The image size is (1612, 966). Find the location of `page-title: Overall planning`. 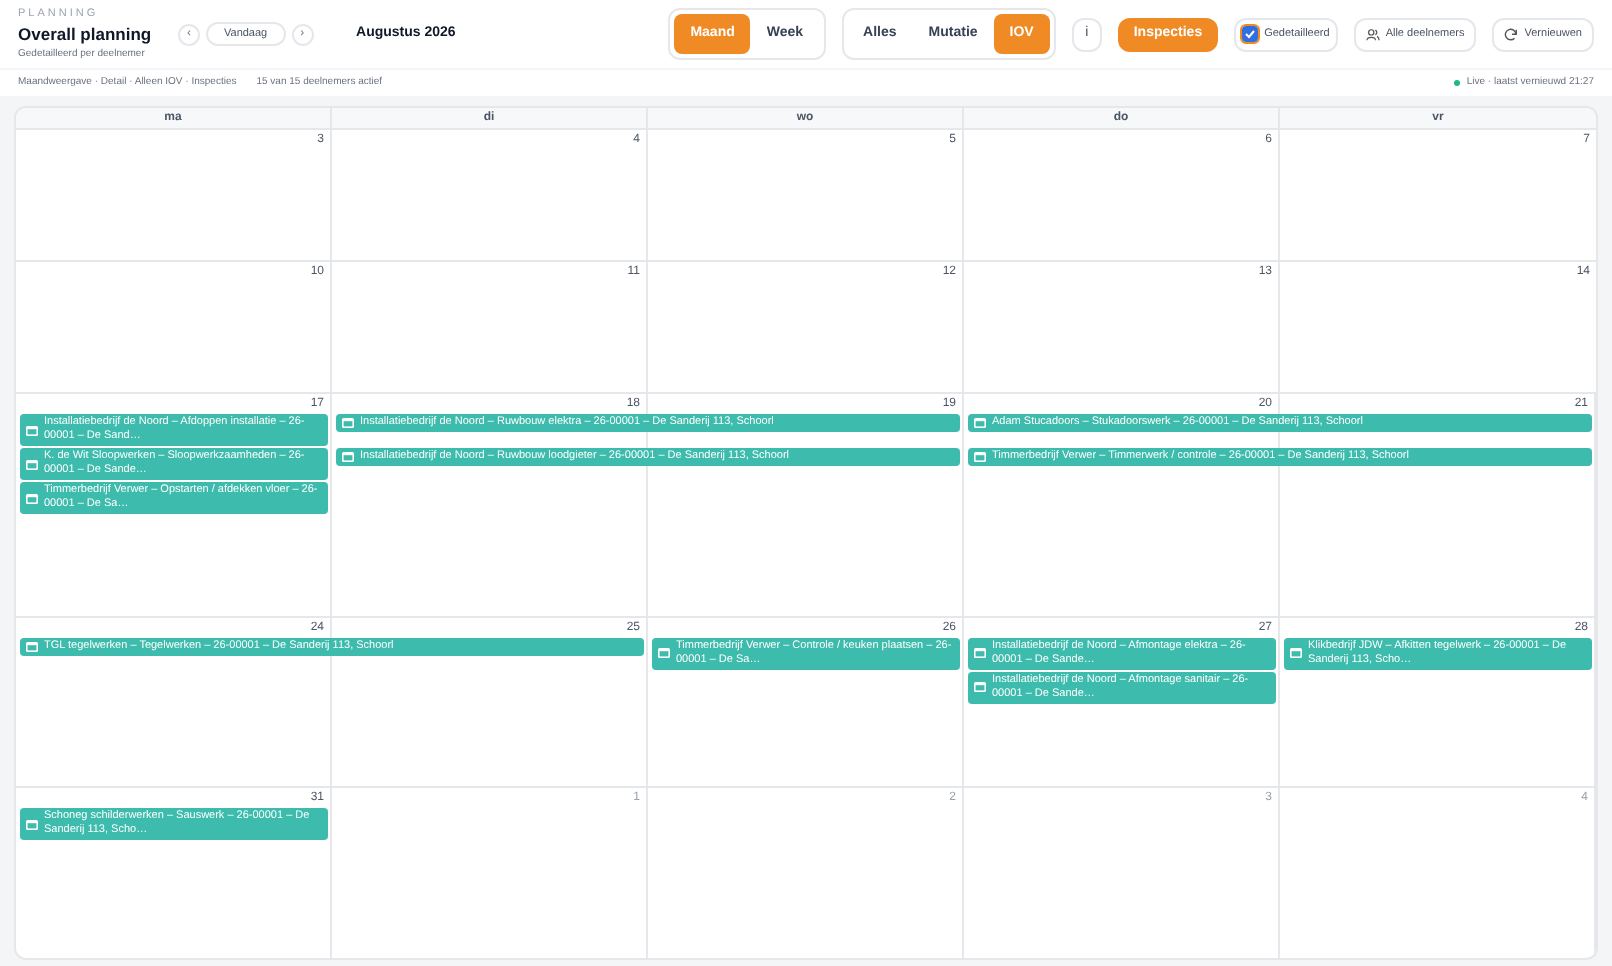

page-title: Overall planning is located at coordinates (86, 35).